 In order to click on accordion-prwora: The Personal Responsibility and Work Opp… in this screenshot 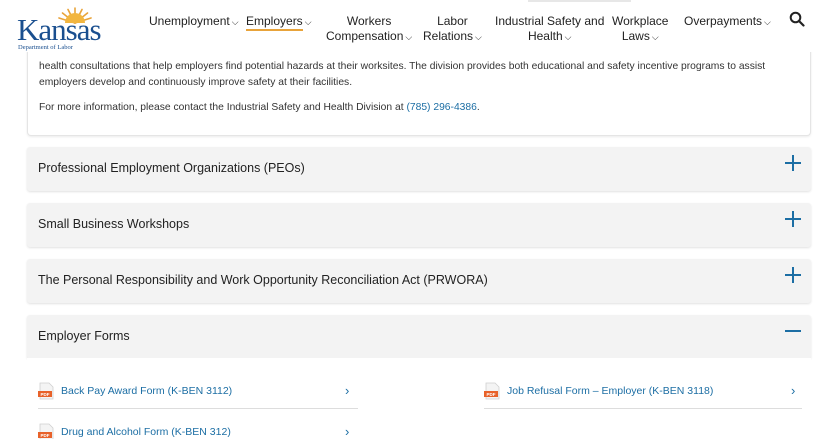, I will do `click(419, 281)`.